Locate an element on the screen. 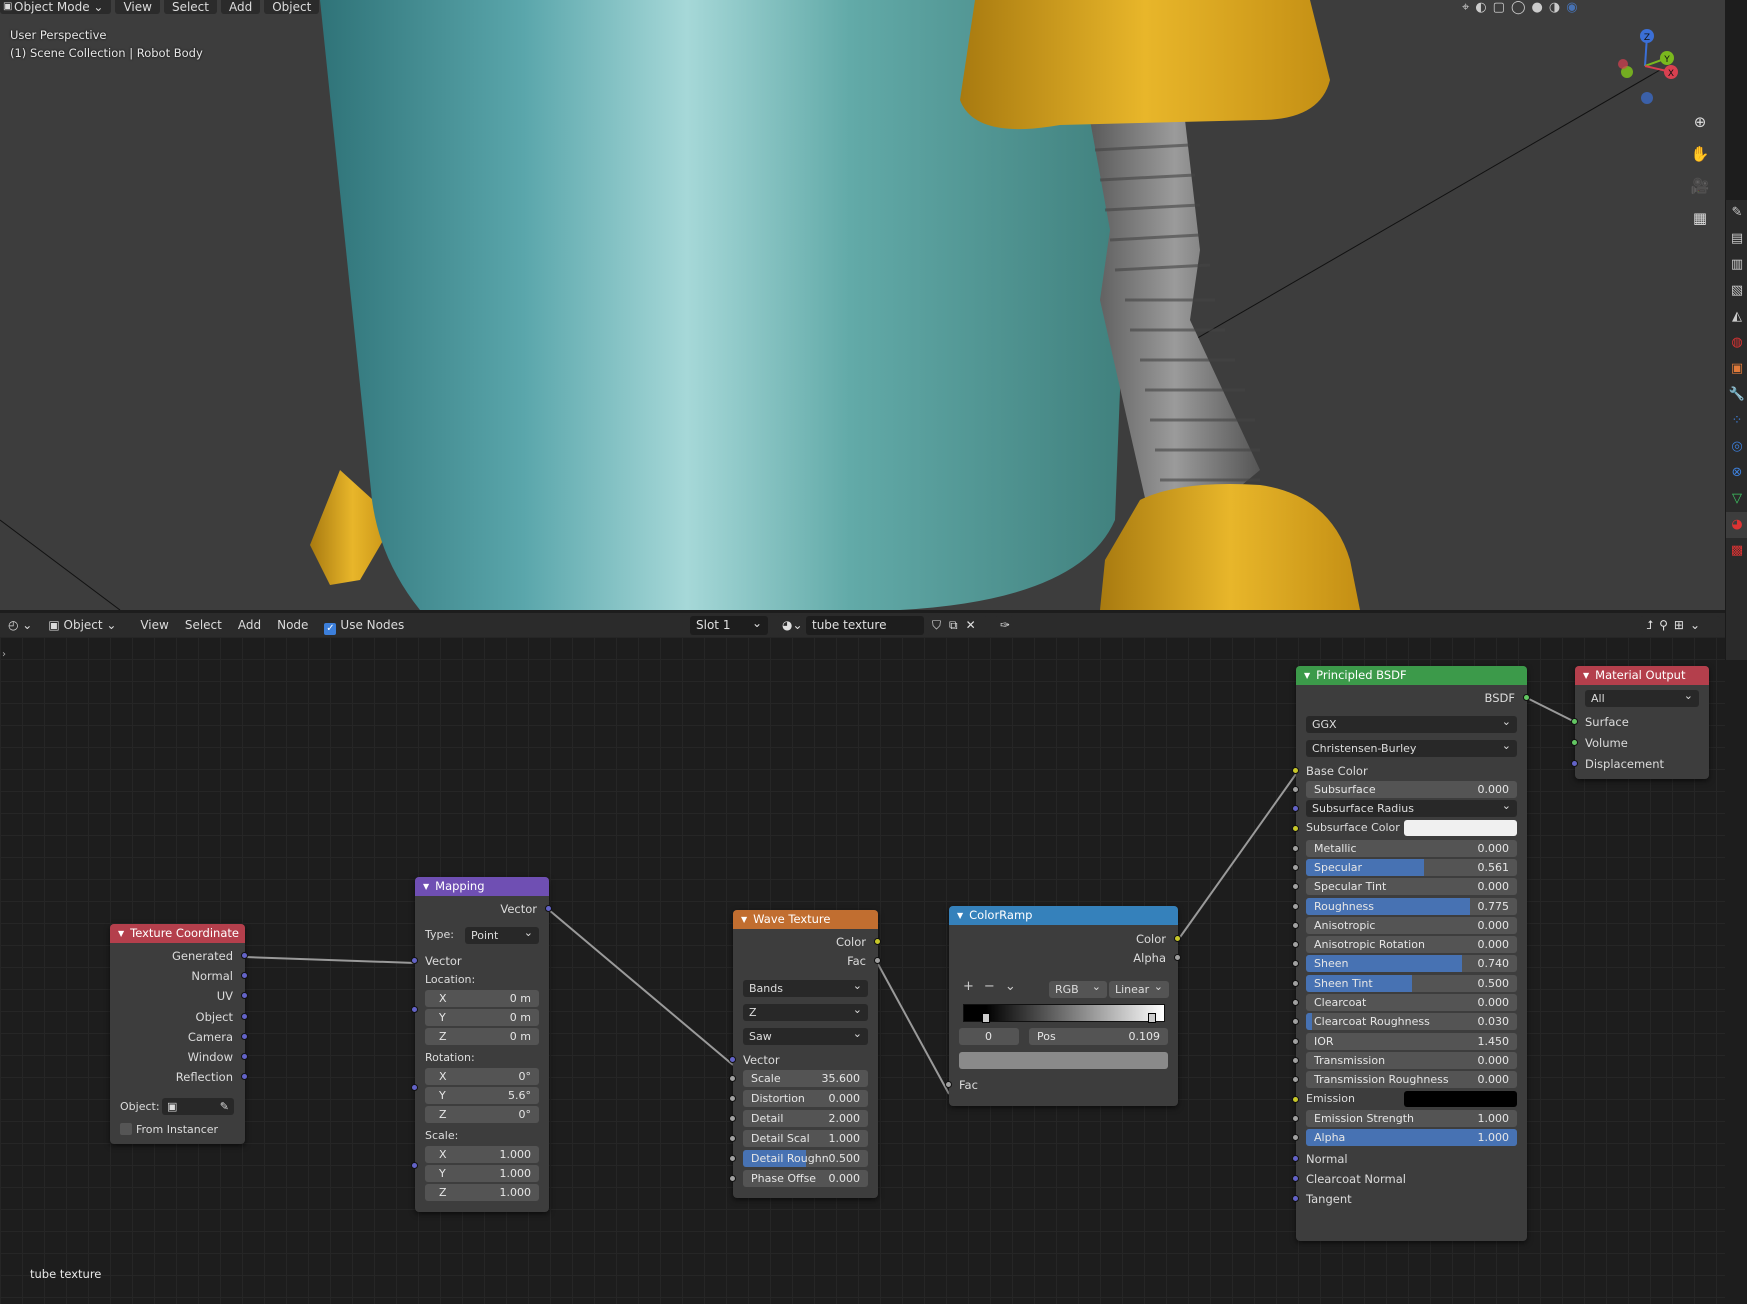  socket-vector-in is located at coordinates (732, 1059).